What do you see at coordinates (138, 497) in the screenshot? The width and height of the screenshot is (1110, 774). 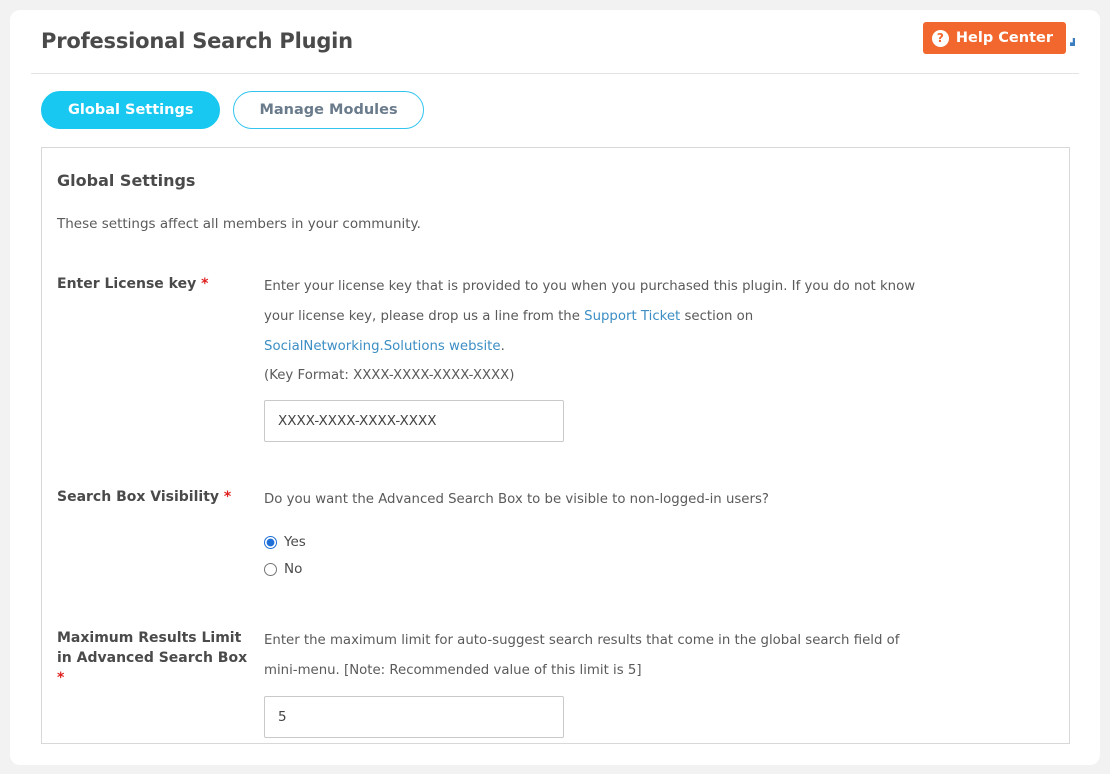 I see `search-box-visibility-label-text: Search Box Visibility` at bounding box center [138, 497].